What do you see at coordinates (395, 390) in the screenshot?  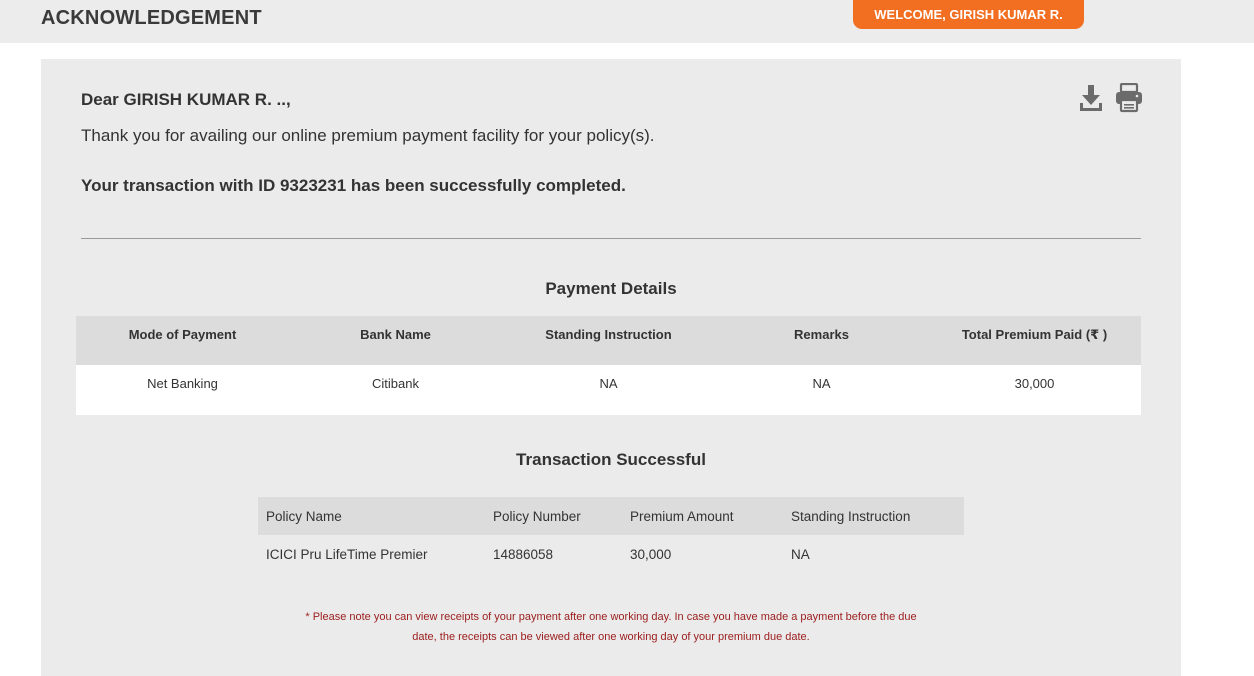 I see `table-cell: Citibank` at bounding box center [395, 390].